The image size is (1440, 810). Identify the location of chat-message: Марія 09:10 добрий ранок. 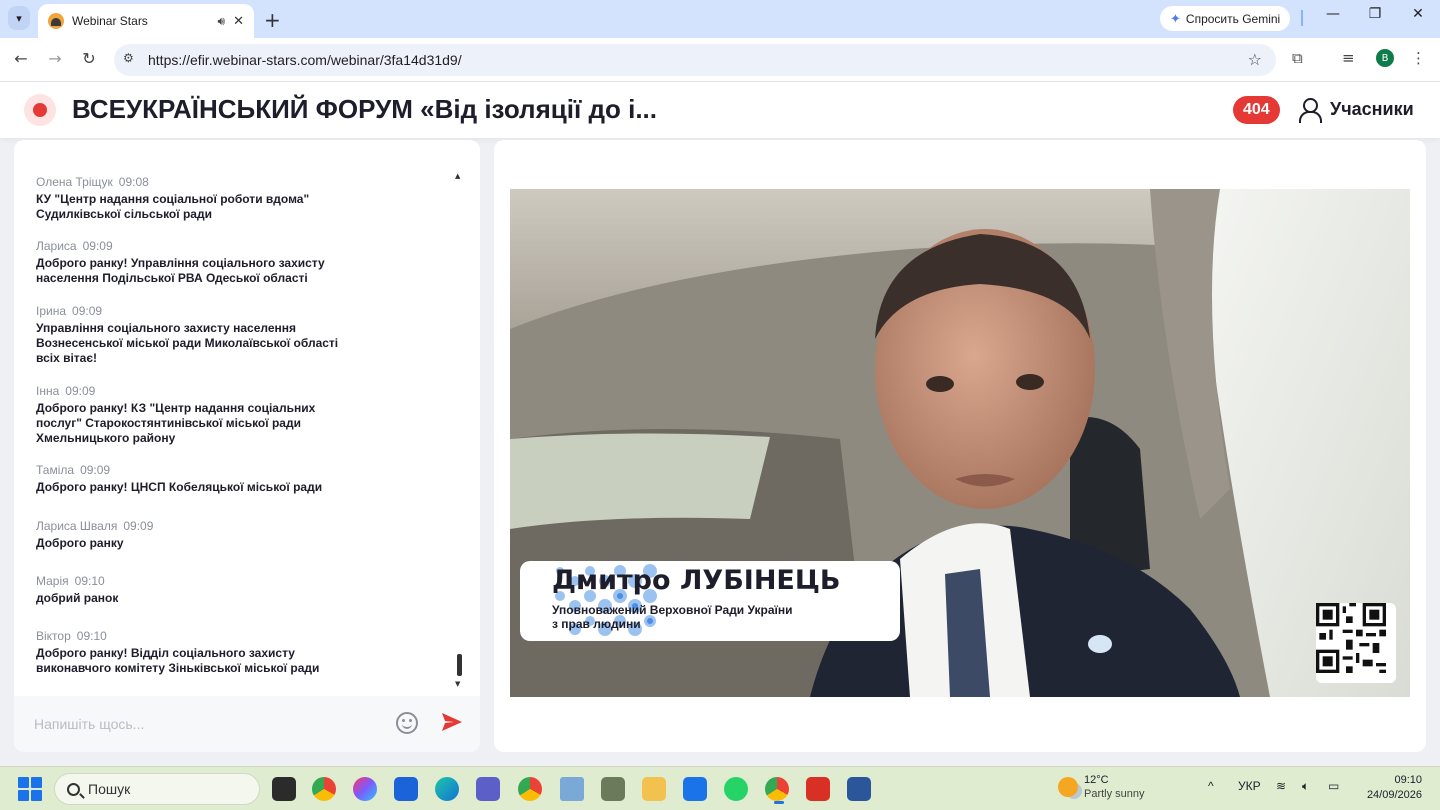
(206, 590).